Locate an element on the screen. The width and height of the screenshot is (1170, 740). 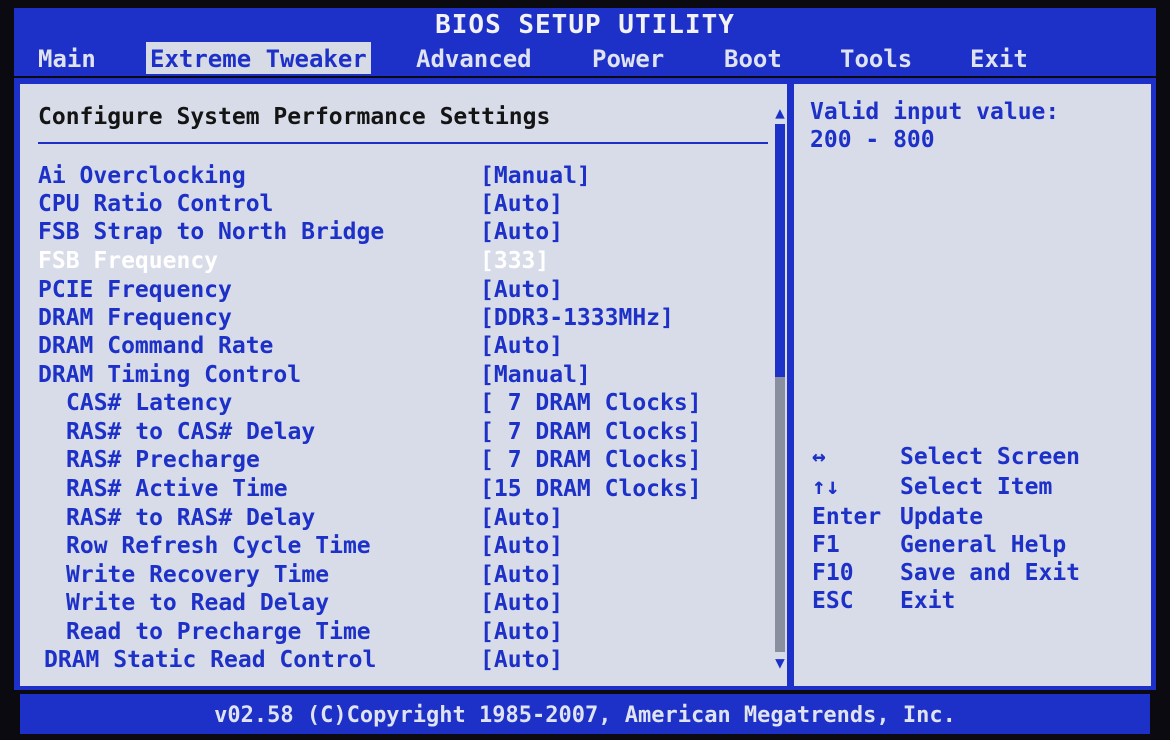
key-hint-desc: Save and Exit is located at coordinates (990, 573).